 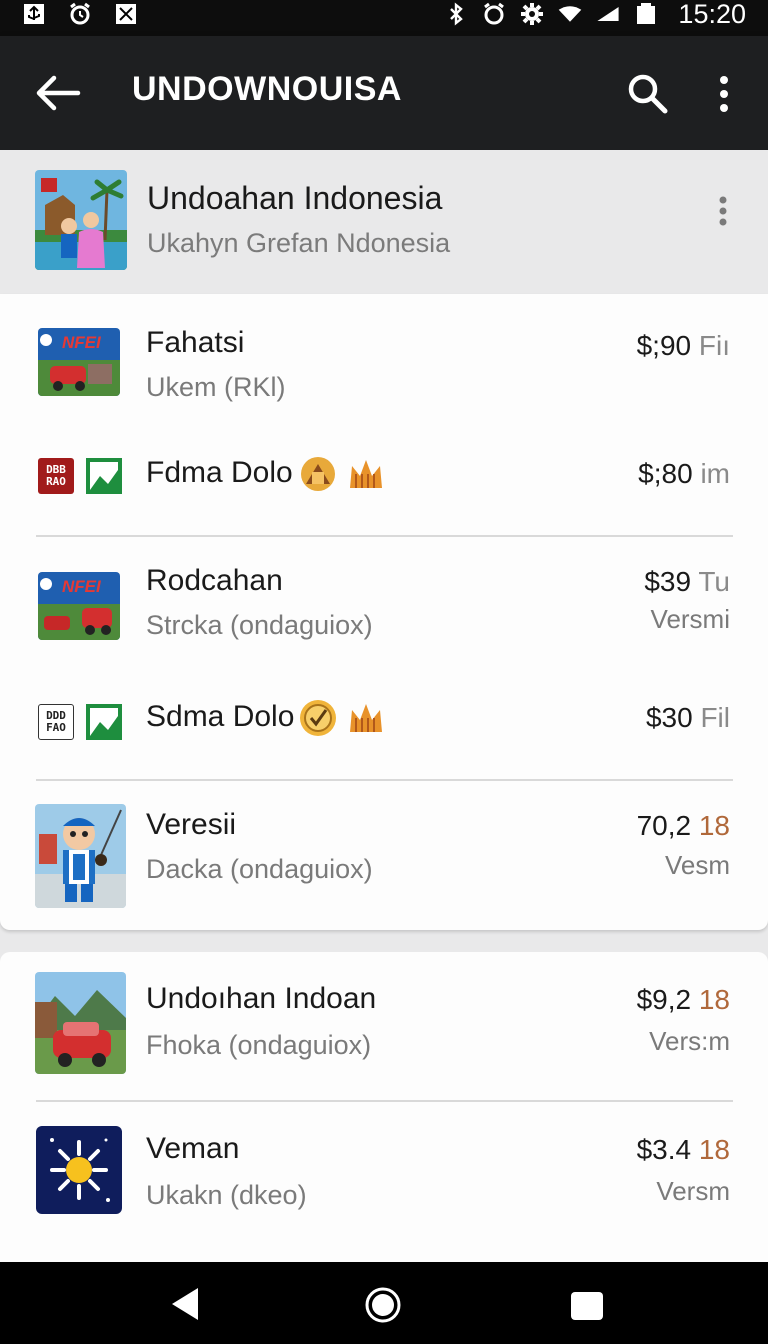 I want to click on search-icon, so click(x=648, y=94).